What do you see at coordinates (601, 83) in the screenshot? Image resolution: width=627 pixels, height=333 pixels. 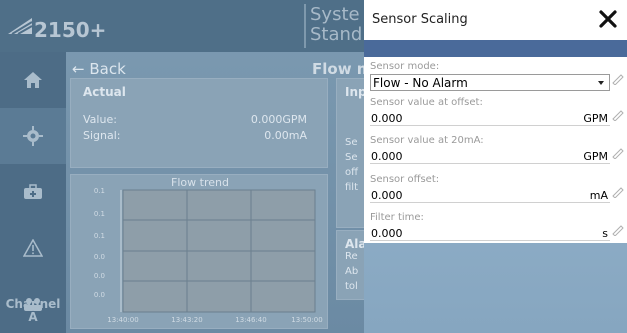 I see `chevron-down-icon` at bounding box center [601, 83].